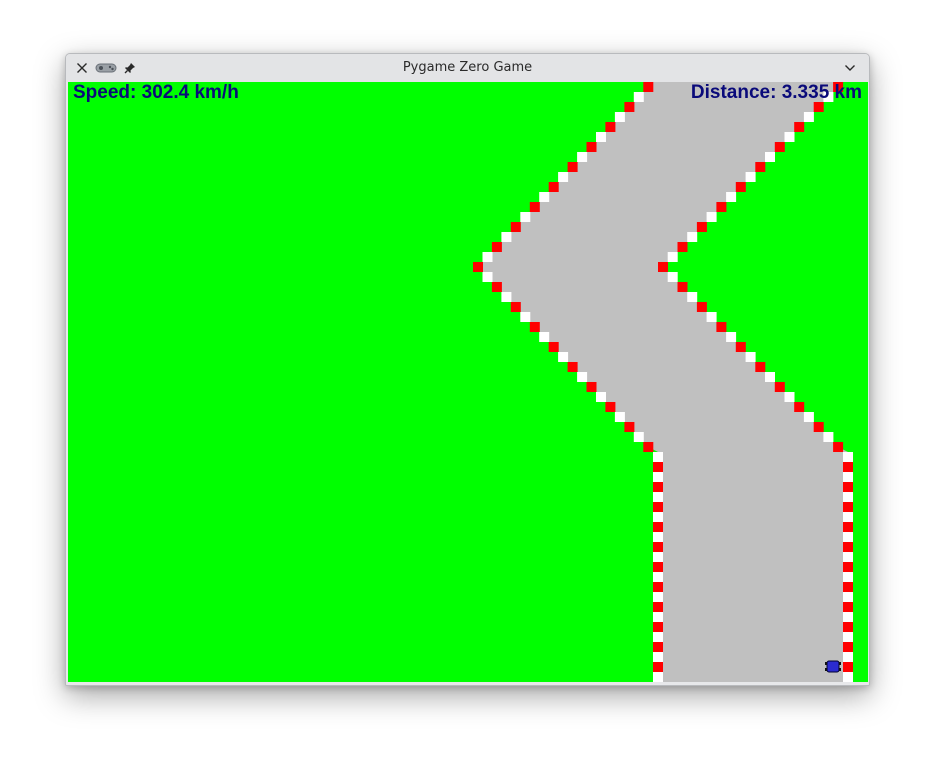 This screenshot has width=934, height=762. What do you see at coordinates (776, 92) in the screenshot?
I see `distance-readout: Distance: 3.335 km` at bounding box center [776, 92].